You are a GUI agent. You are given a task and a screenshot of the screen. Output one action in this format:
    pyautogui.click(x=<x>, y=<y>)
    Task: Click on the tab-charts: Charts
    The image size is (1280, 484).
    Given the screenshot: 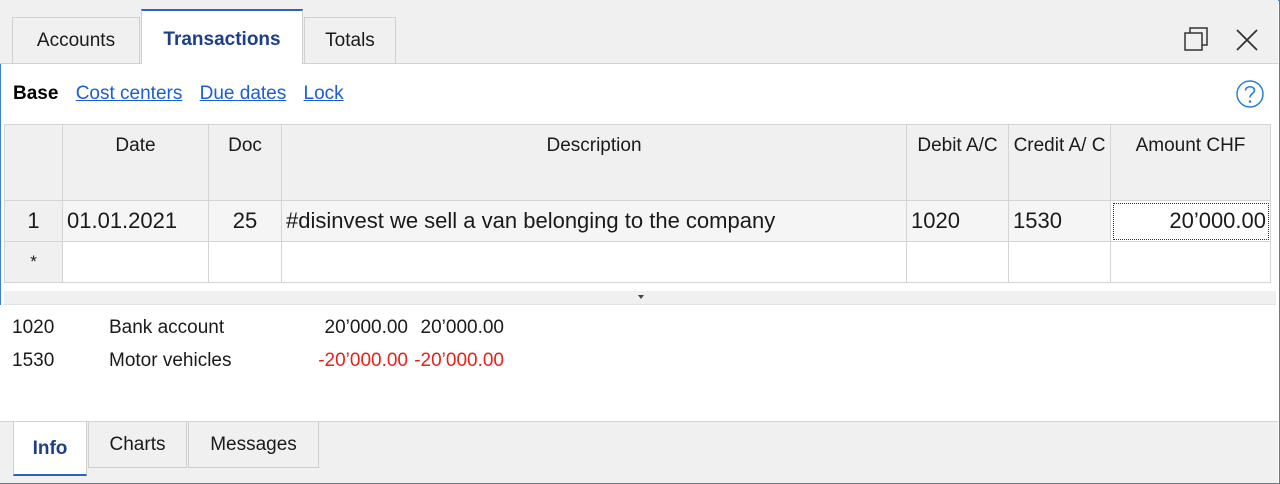 What is the action you would take?
    pyautogui.click(x=137, y=445)
    